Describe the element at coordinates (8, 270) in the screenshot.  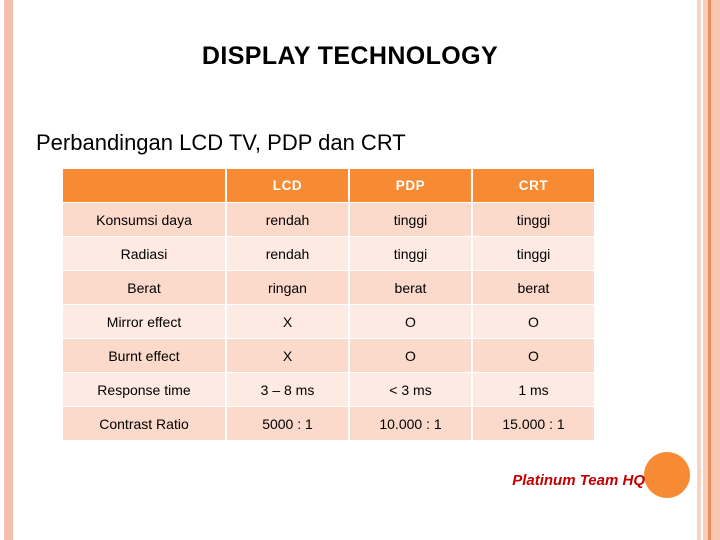
I see `left-border-stripe` at that location.